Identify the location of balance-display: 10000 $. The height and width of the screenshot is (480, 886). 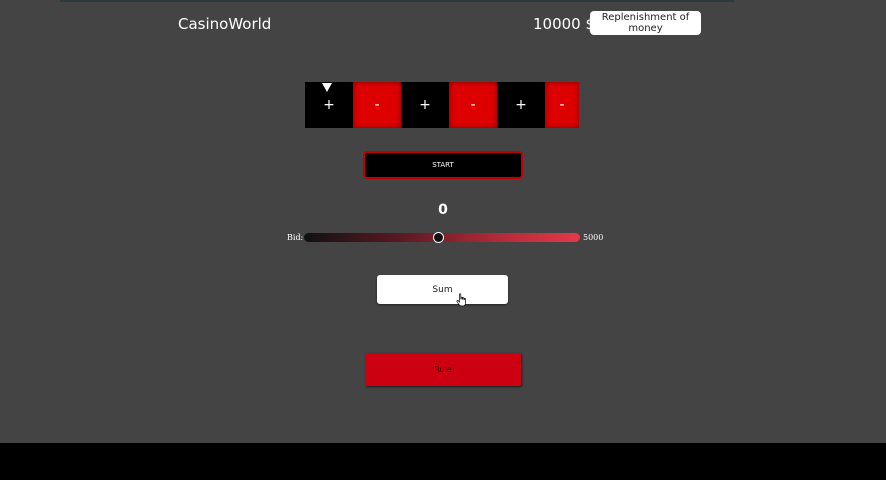
(564, 24).